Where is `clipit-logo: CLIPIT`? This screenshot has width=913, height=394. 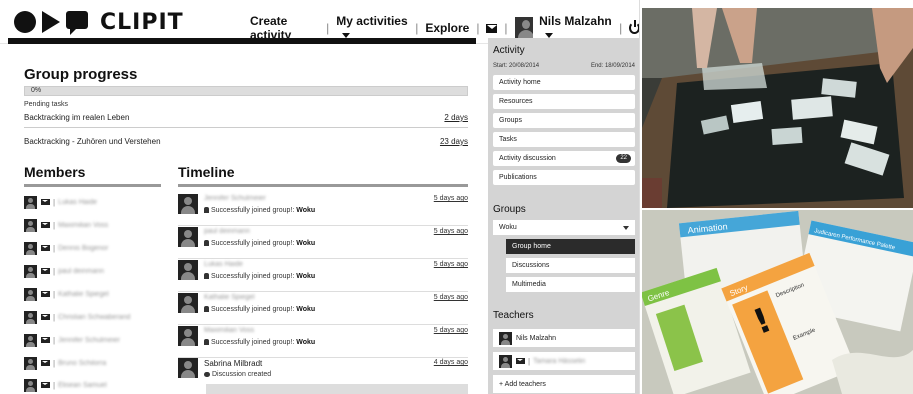
clipit-logo: CLIPIT is located at coordinates (99, 22).